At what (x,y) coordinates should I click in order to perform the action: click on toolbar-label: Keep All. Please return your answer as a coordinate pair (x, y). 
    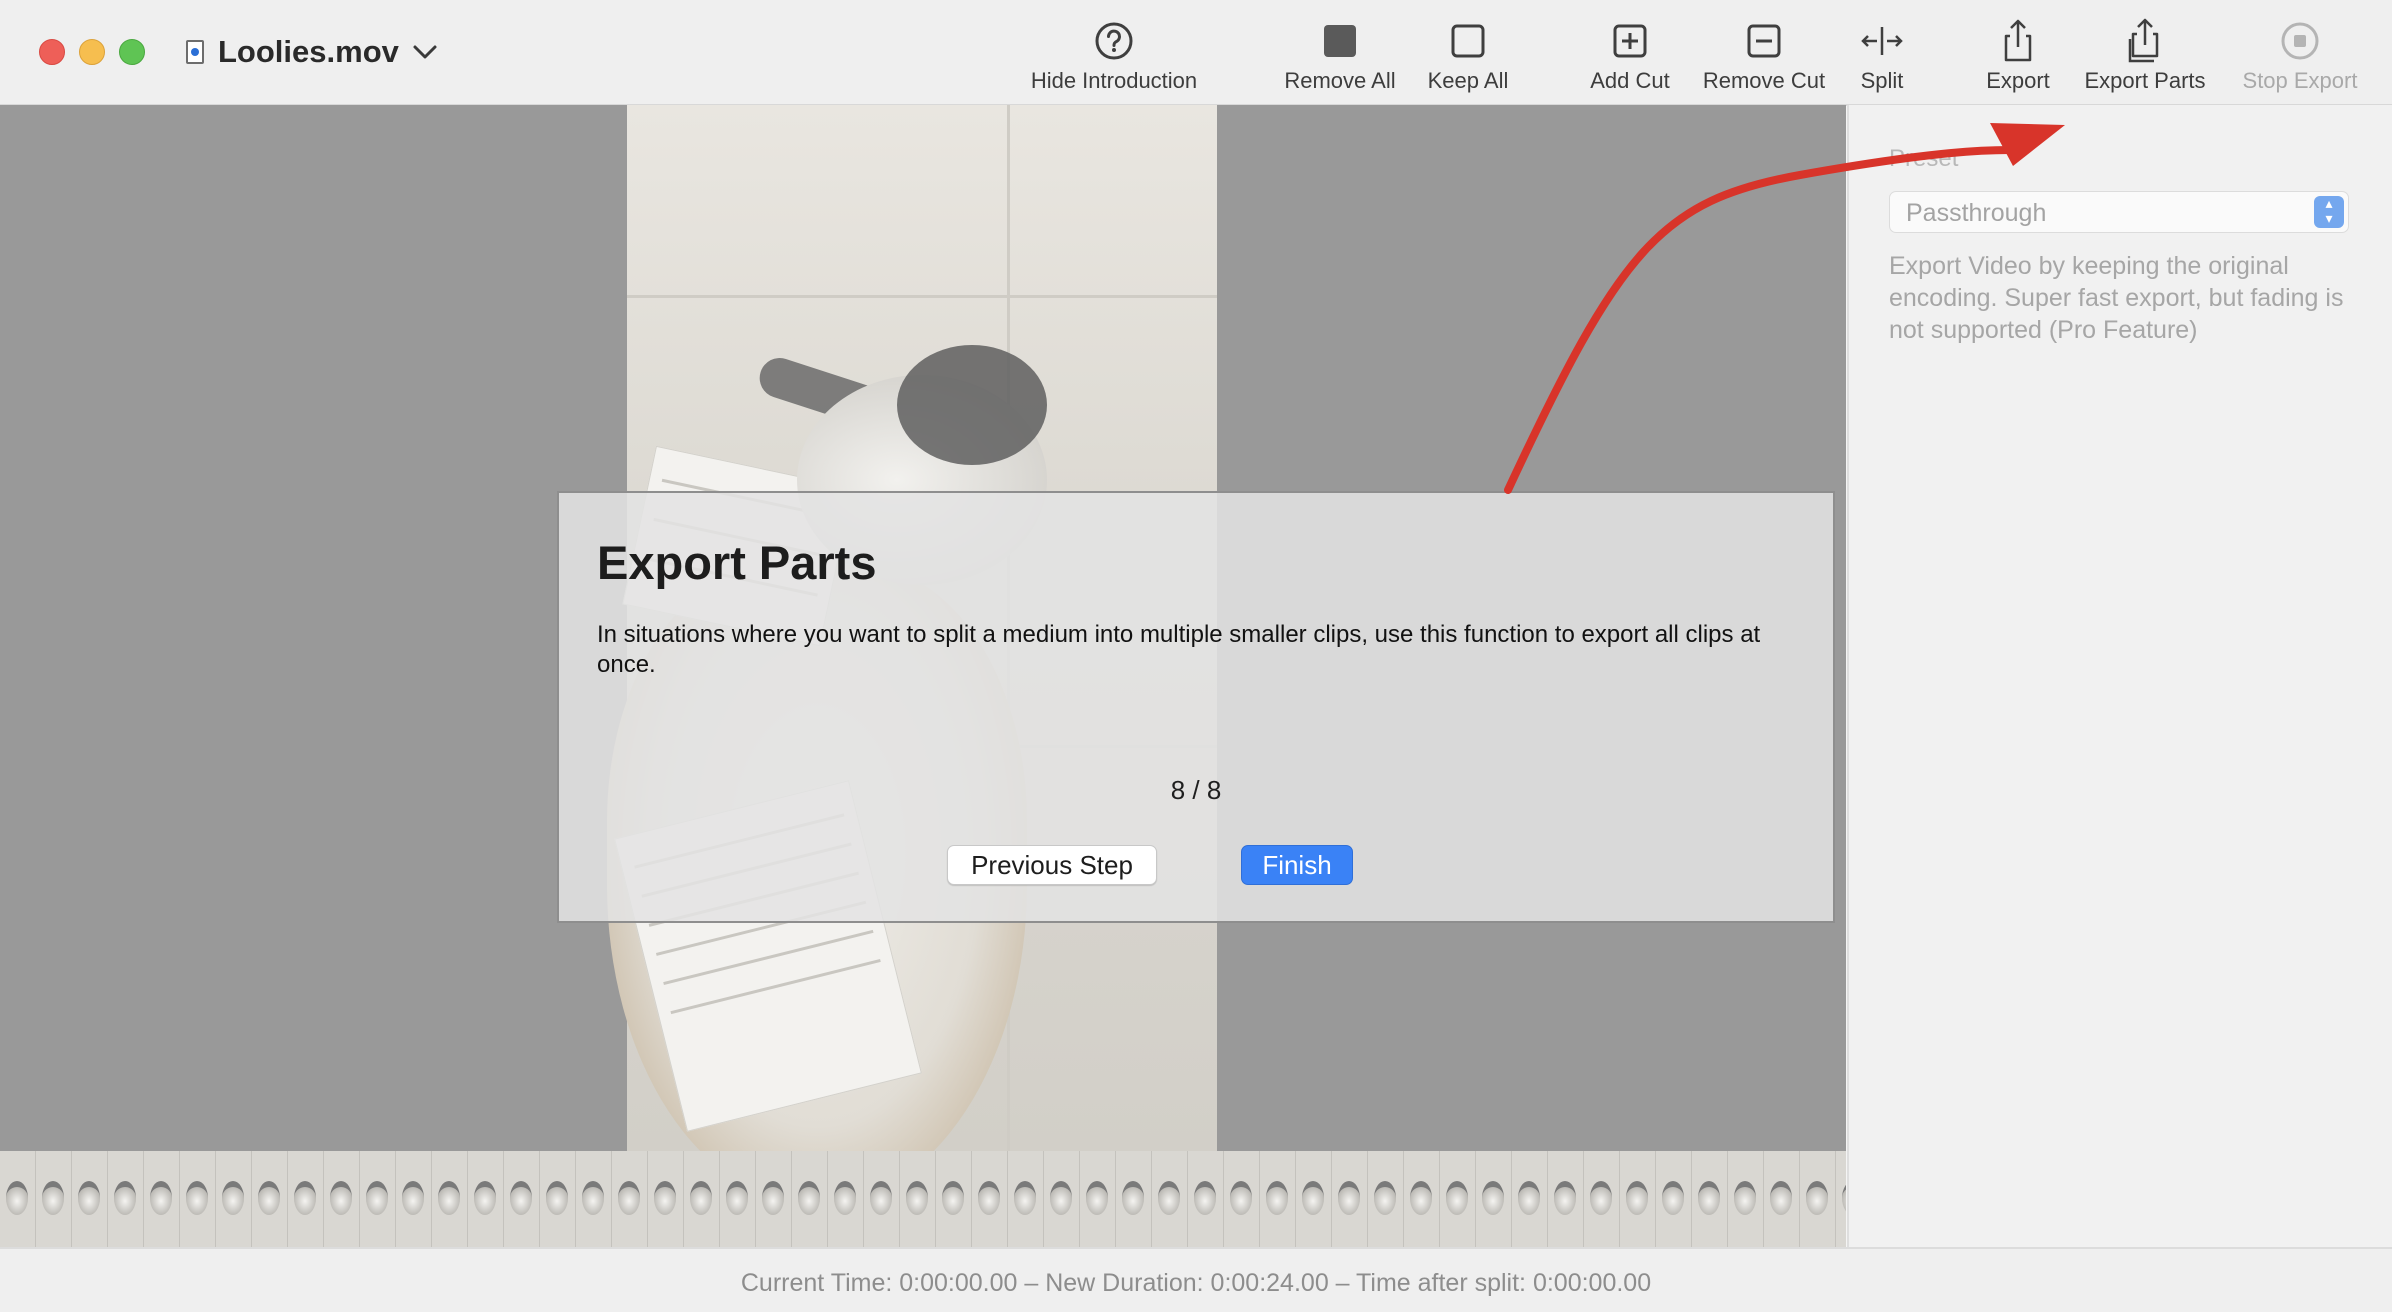
    Looking at the image, I should click on (1468, 80).